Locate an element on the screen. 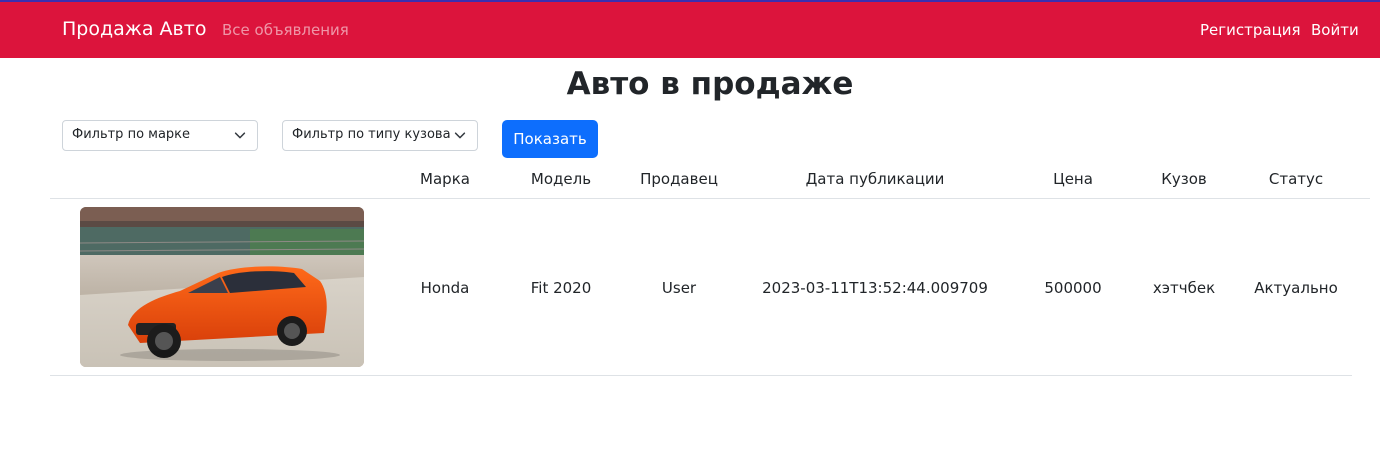 The width and height of the screenshot is (1380, 450). table-header-divider is located at coordinates (710, 198).